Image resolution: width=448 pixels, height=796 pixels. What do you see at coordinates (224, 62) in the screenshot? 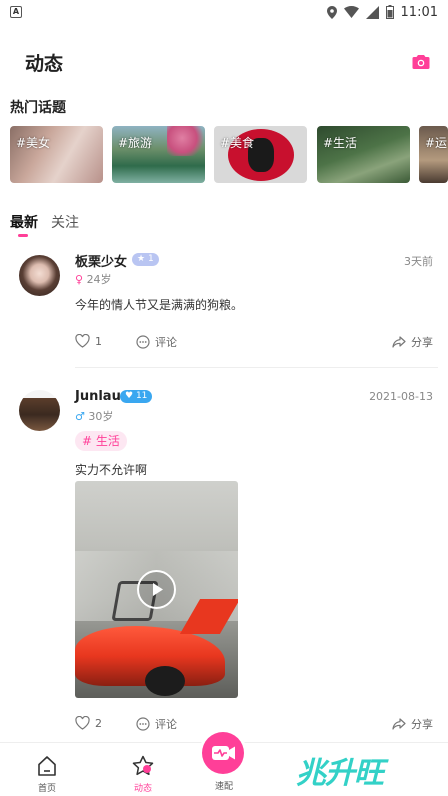
I see `header: 动态` at bounding box center [224, 62].